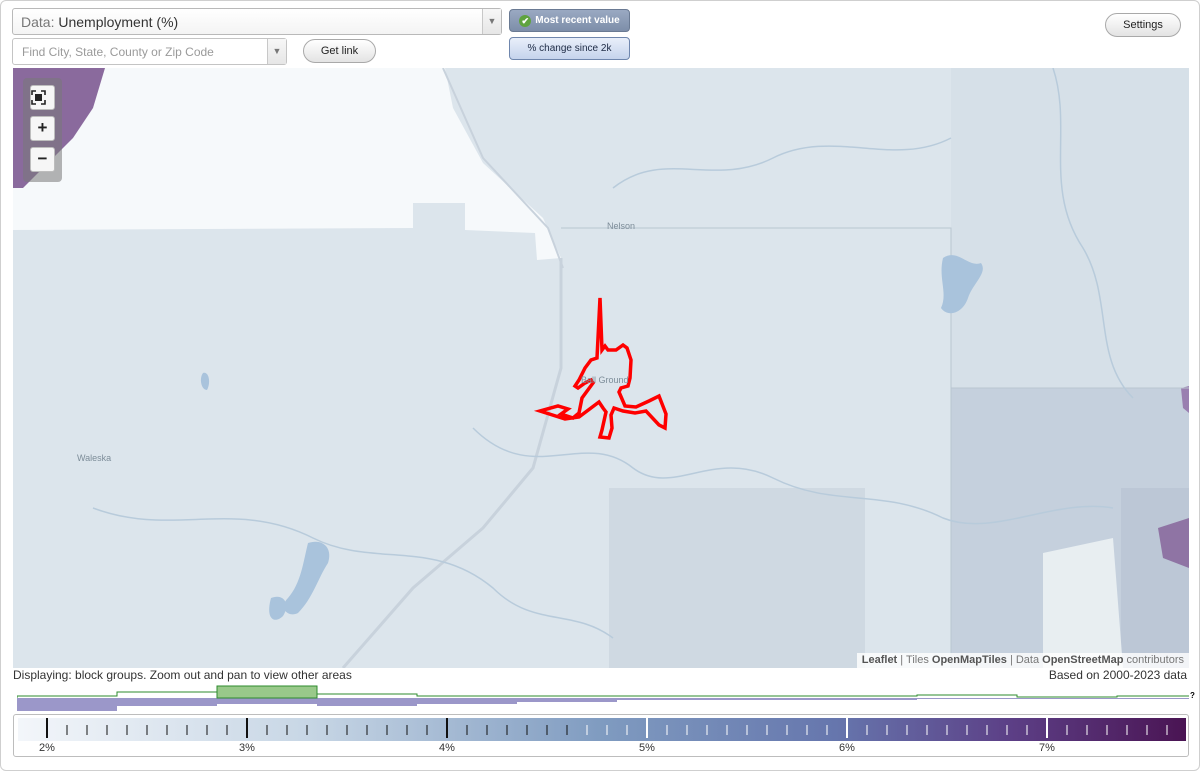  Describe the element at coordinates (1083, 603) in the screenshot. I see `low-value-region` at that location.